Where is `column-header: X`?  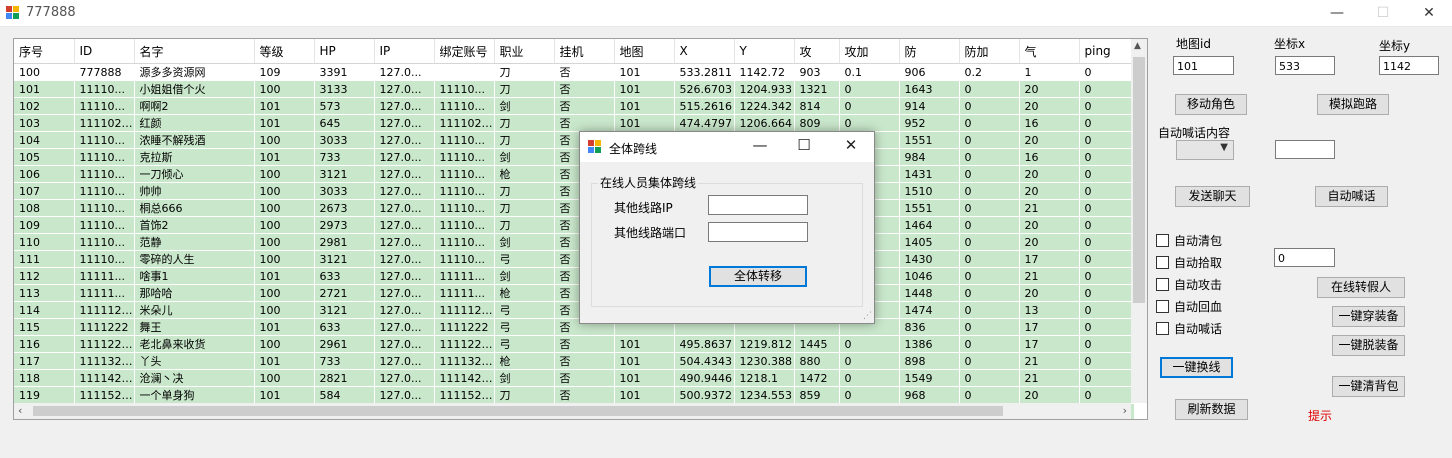 column-header: X is located at coordinates (704, 51).